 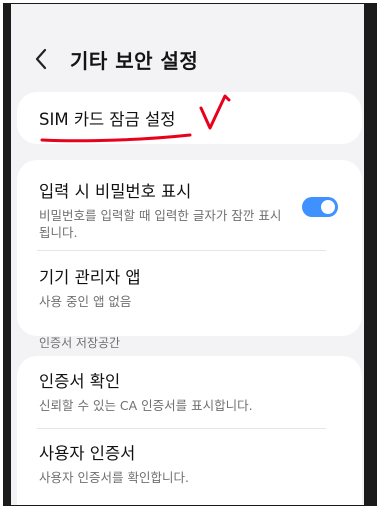 What do you see at coordinates (41, 59) in the screenshot?
I see `back-arrow-icon` at bounding box center [41, 59].